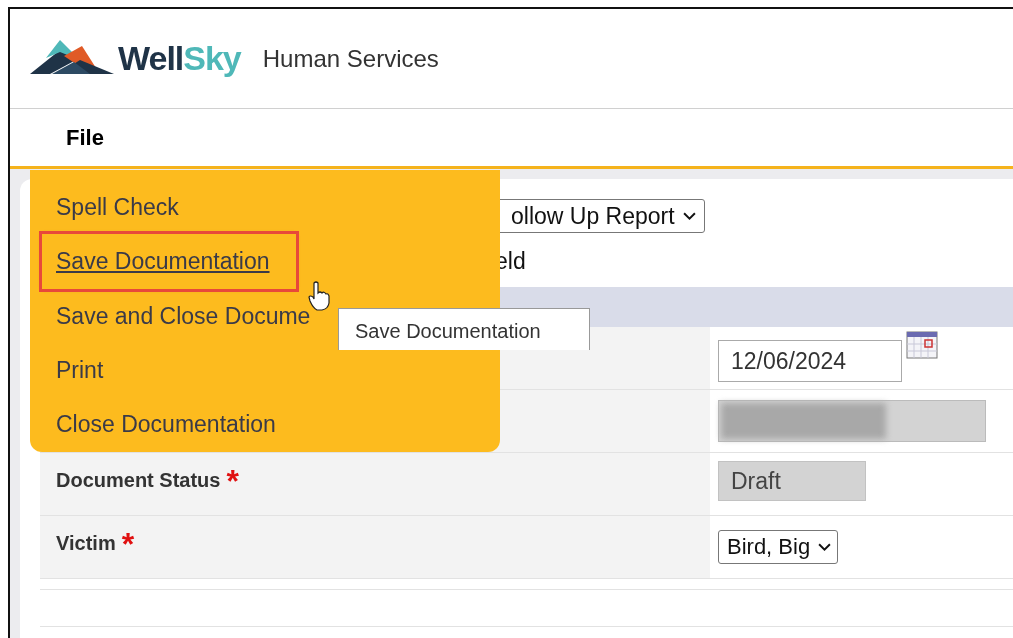 The height and width of the screenshot is (638, 1013). Describe the element at coordinates (67, 370) in the screenshot. I see `menu-item: Print` at that location.